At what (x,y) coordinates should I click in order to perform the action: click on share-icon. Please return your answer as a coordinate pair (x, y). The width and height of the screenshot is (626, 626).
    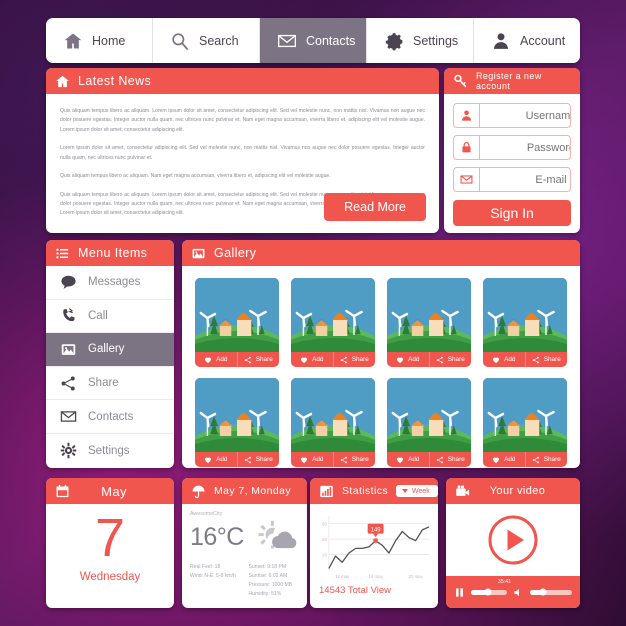
    Looking at the image, I should click on (68, 383).